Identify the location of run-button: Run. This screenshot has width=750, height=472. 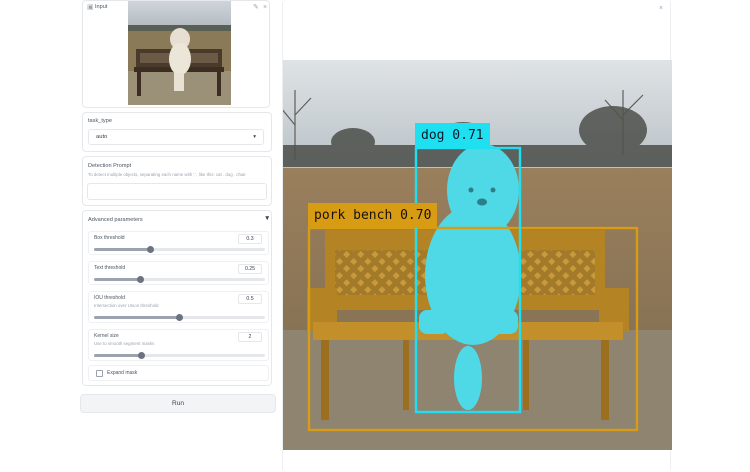
(178, 403).